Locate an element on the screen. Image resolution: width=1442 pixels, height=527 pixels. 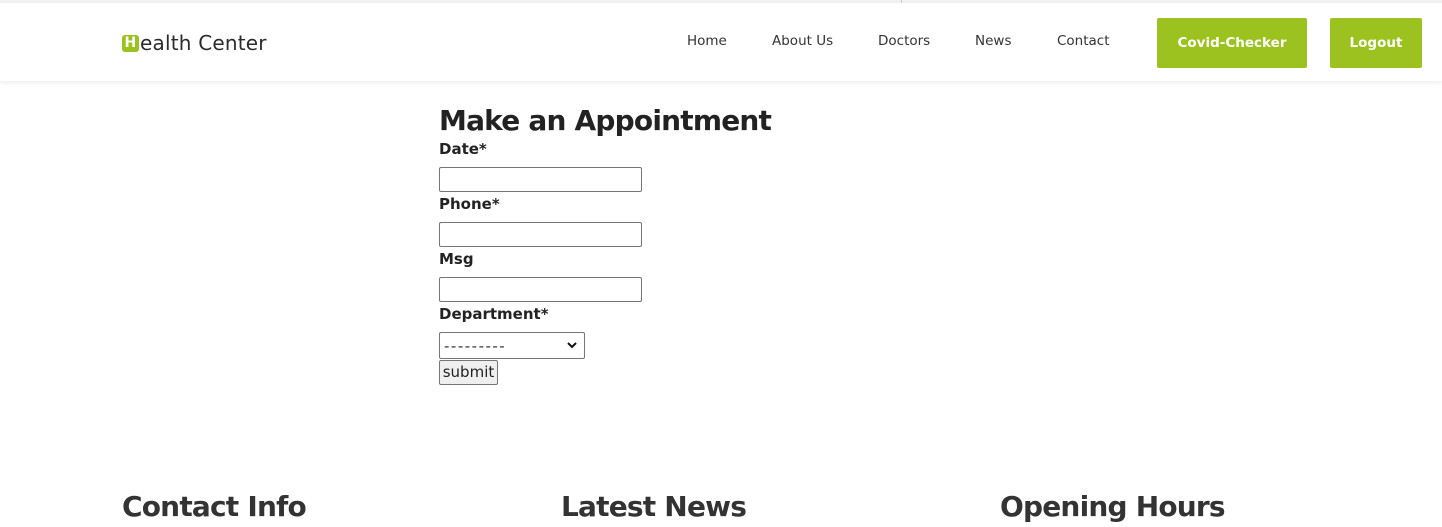
nav-about-us: About Us is located at coordinates (802, 41).